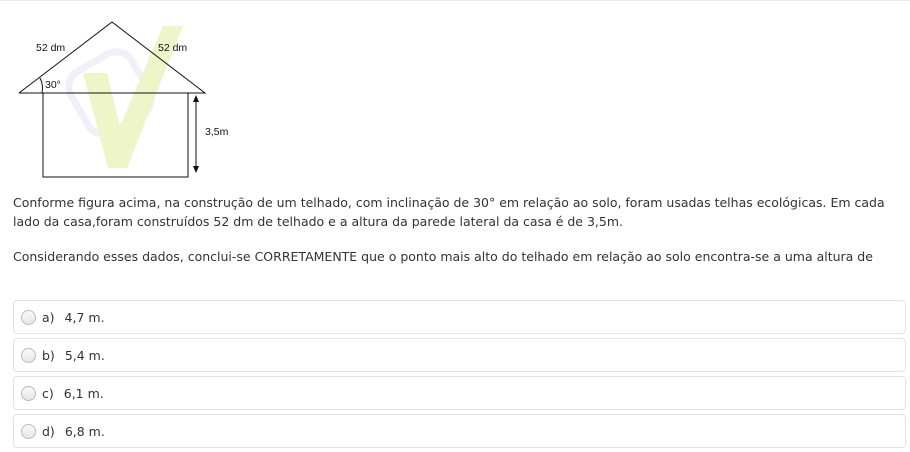  Describe the element at coordinates (83, 393) in the screenshot. I see `option-text: 6,1 m.` at that location.